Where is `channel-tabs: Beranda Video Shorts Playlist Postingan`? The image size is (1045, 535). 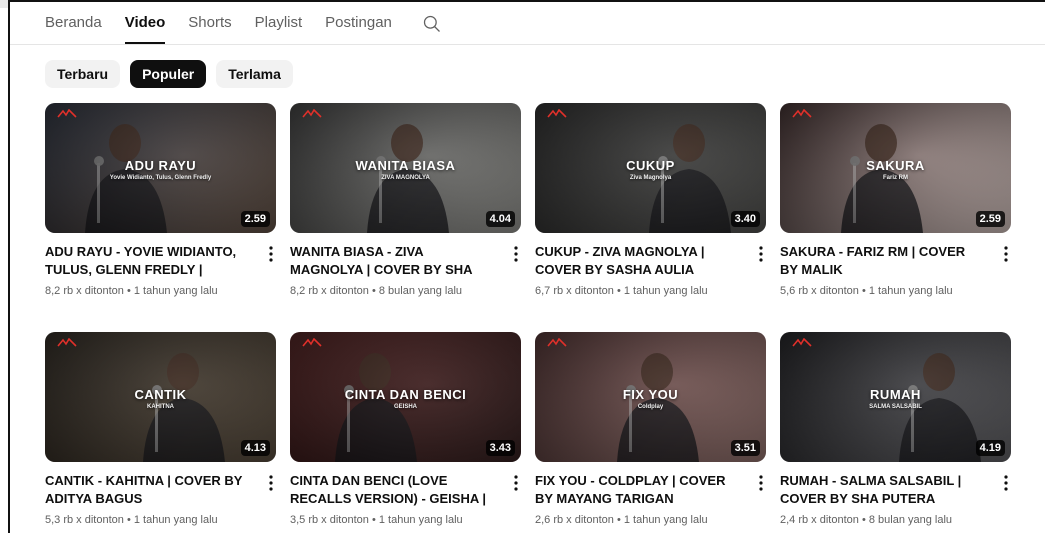 channel-tabs: Beranda Video Shorts Playlist Postingan is located at coordinates (243, 25).